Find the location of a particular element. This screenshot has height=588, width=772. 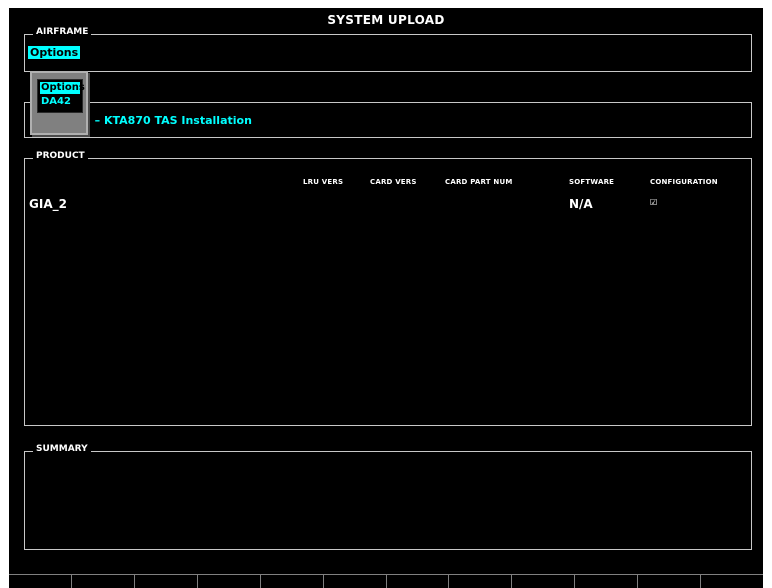

column-header-card-part-num: CARD PART NUM is located at coordinates (479, 182).